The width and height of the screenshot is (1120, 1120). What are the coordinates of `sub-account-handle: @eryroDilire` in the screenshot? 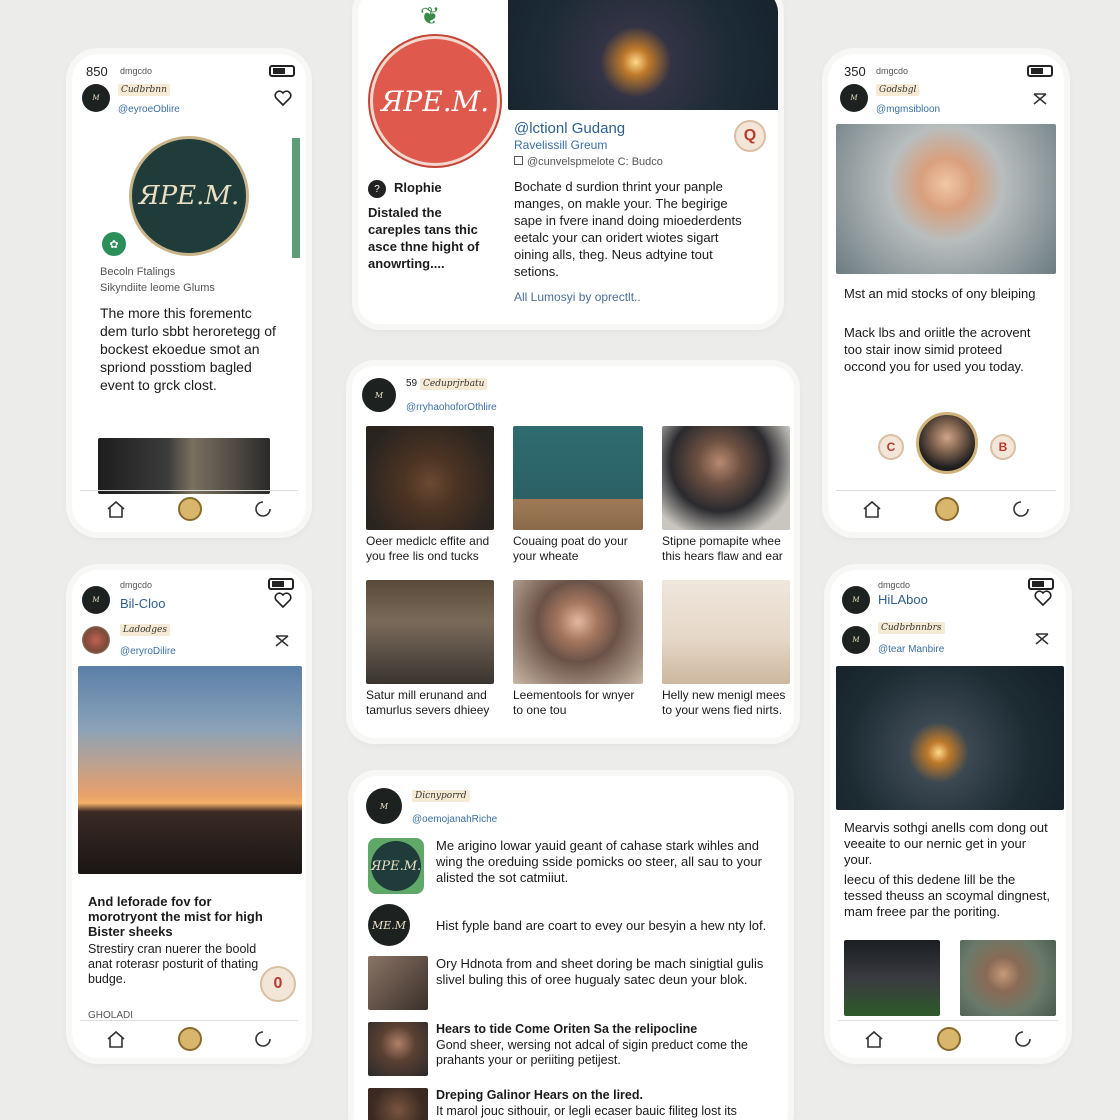 It's located at (148, 651).